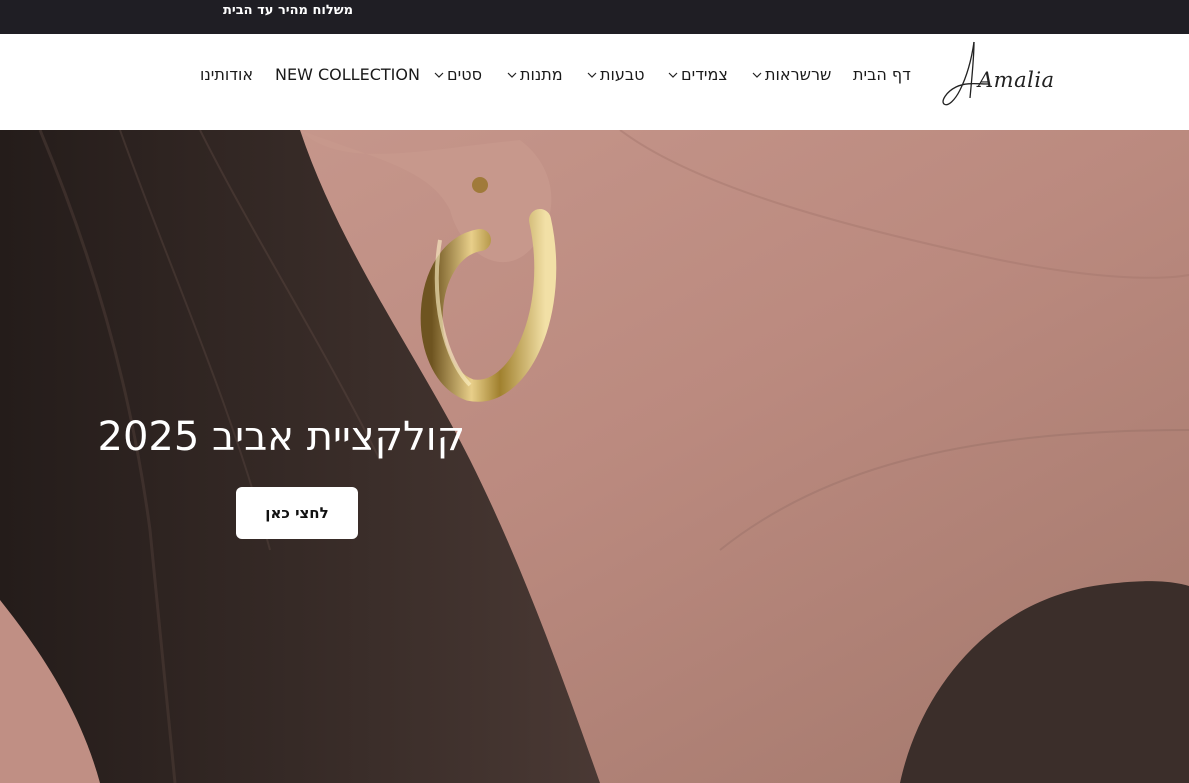 The width and height of the screenshot is (1189, 783). I want to click on nav-item-label: אודותינו, so click(227, 74).